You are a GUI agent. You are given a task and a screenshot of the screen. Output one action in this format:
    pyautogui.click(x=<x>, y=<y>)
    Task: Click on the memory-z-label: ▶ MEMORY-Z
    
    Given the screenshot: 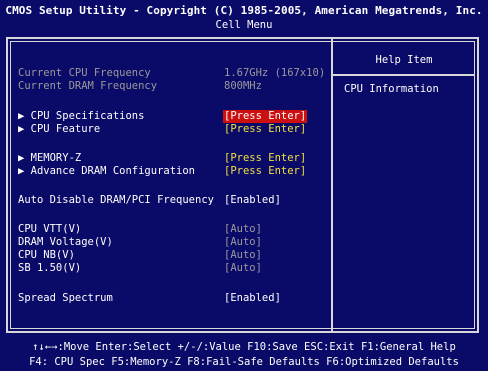 What is the action you would take?
    pyautogui.click(x=50, y=158)
    